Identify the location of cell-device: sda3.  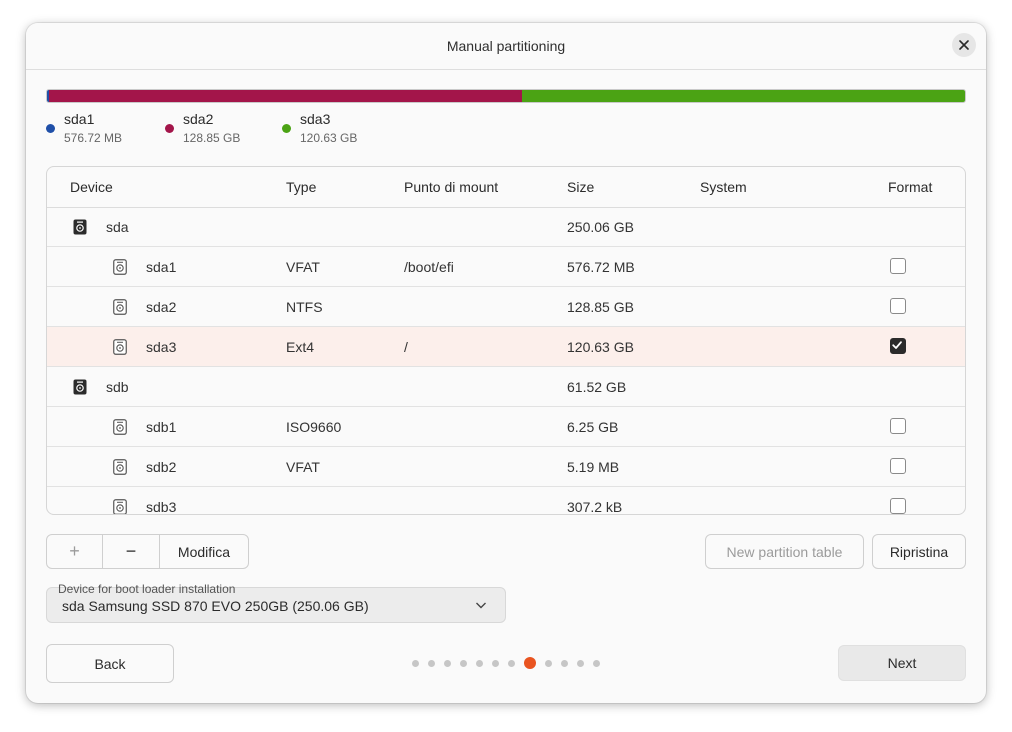
(161, 347).